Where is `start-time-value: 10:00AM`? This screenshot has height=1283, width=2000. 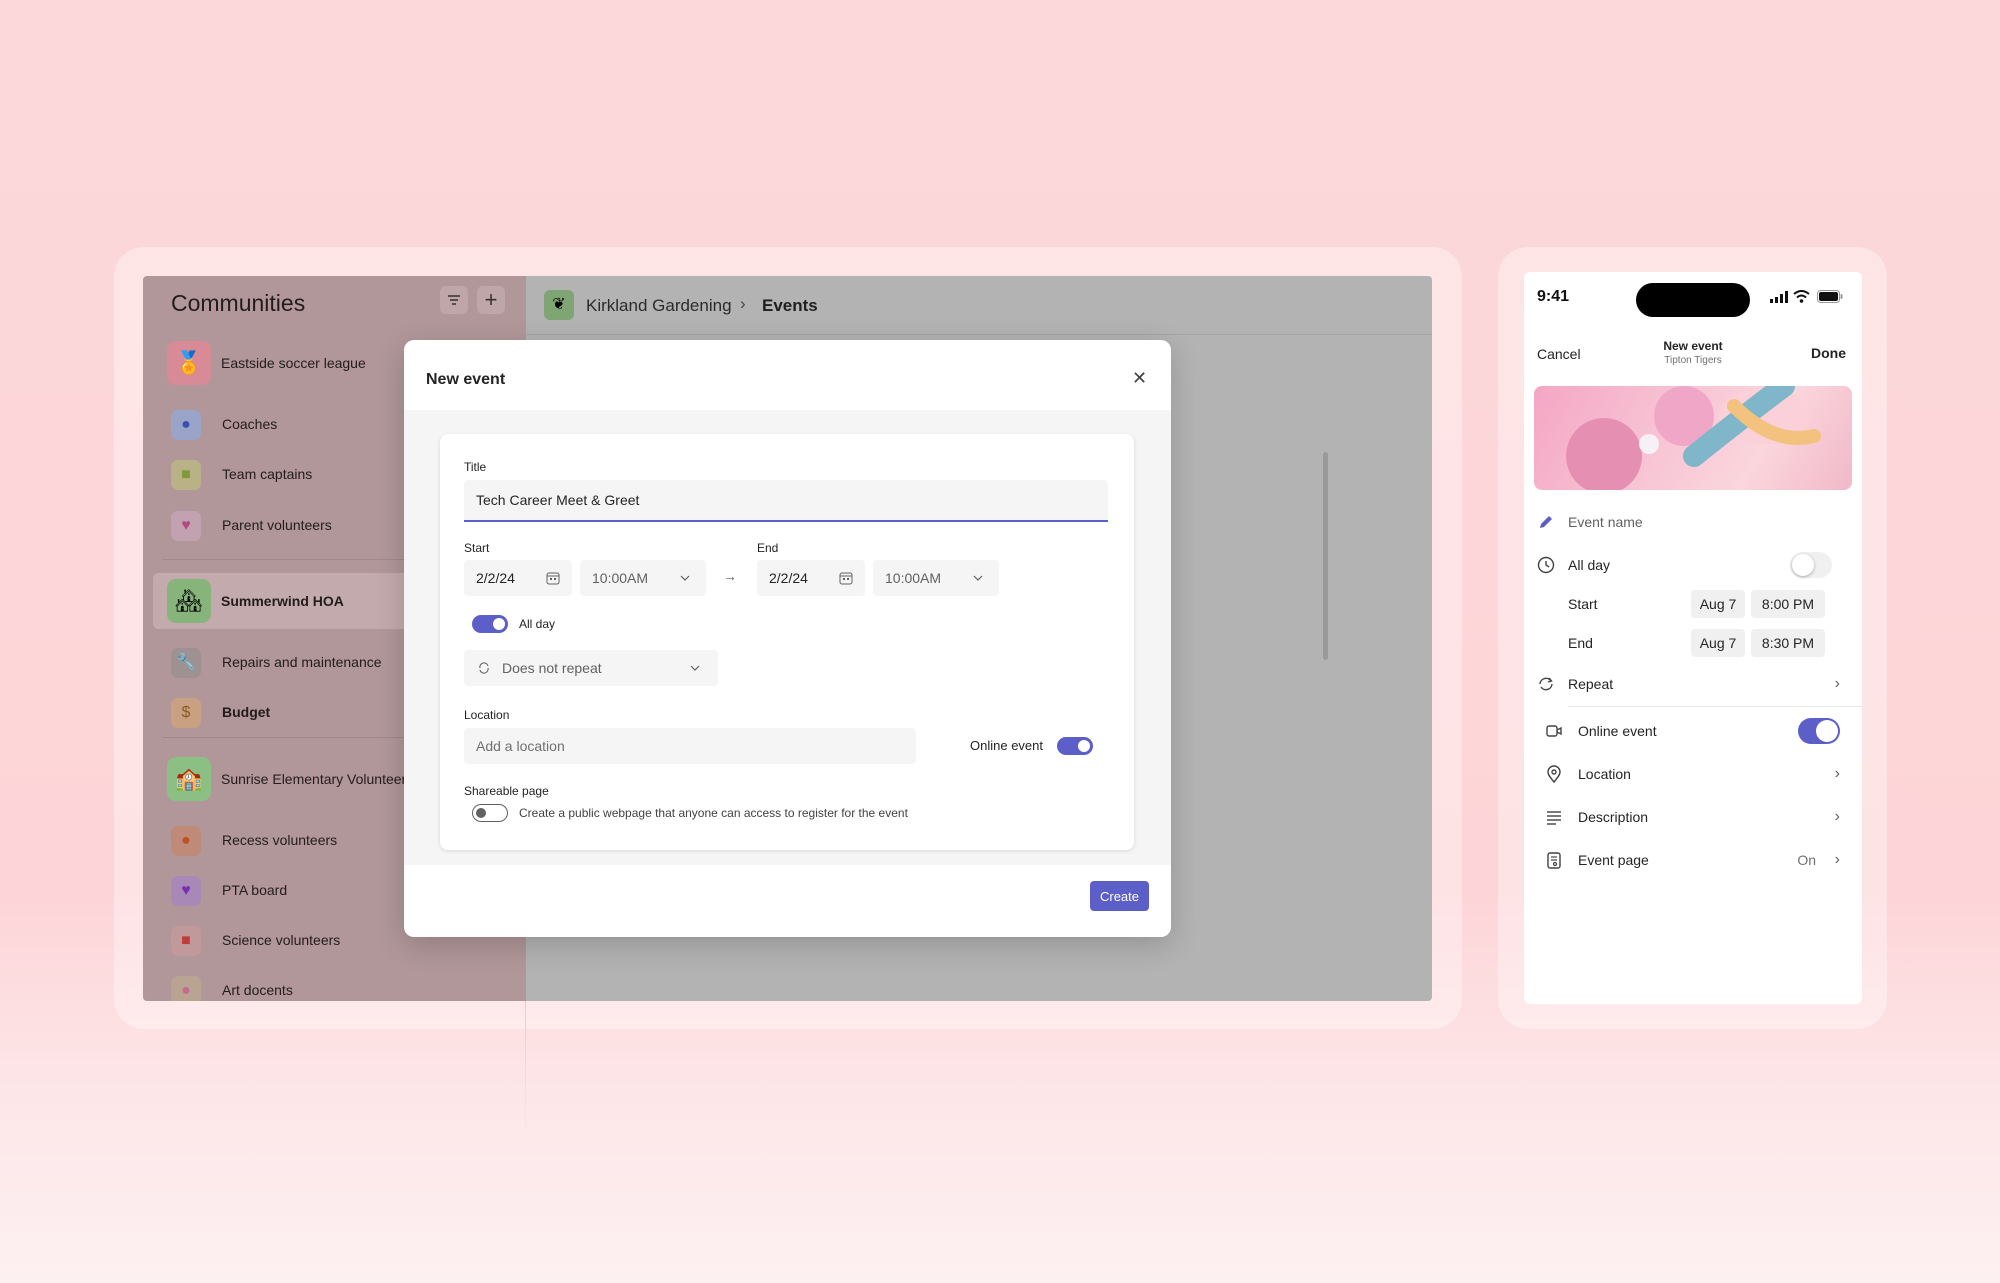 start-time-value: 10:00AM is located at coordinates (620, 578).